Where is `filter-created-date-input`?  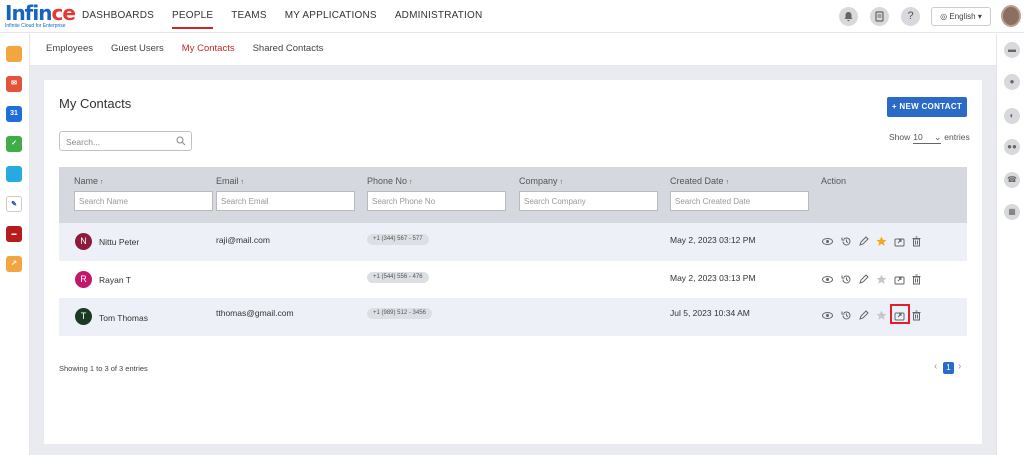
filter-created-date-input is located at coordinates (739, 201).